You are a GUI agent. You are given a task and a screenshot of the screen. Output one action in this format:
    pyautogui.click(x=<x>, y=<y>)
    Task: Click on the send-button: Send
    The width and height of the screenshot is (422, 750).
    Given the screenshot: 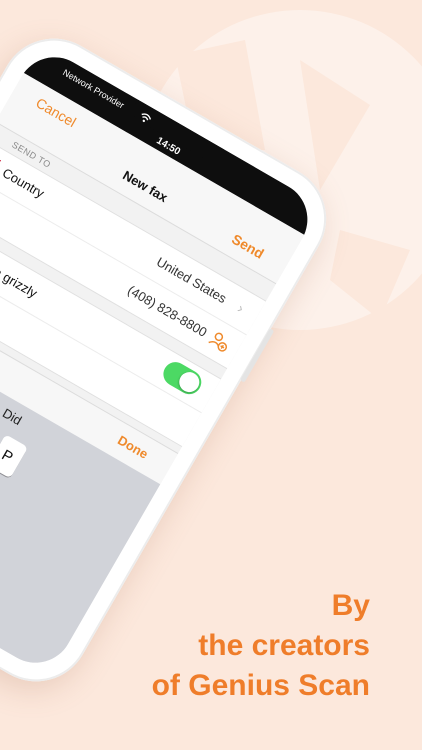 What is the action you would take?
    pyautogui.click(x=248, y=246)
    